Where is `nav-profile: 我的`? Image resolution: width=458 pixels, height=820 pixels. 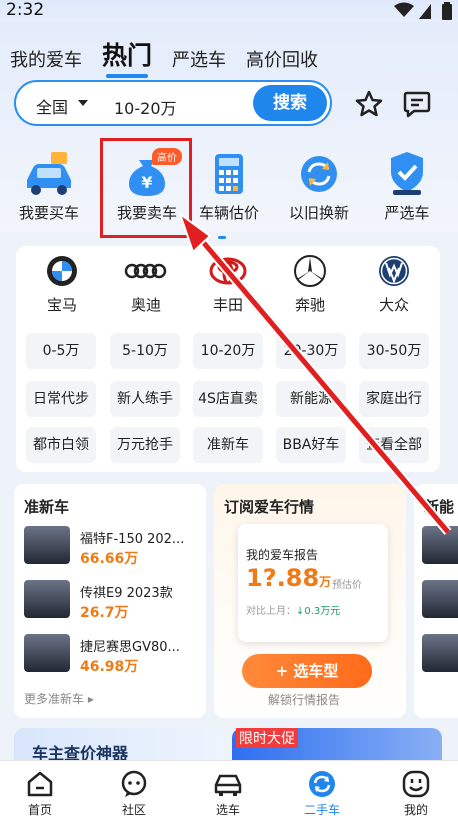 nav-profile: 我的 is located at coordinates (416, 793).